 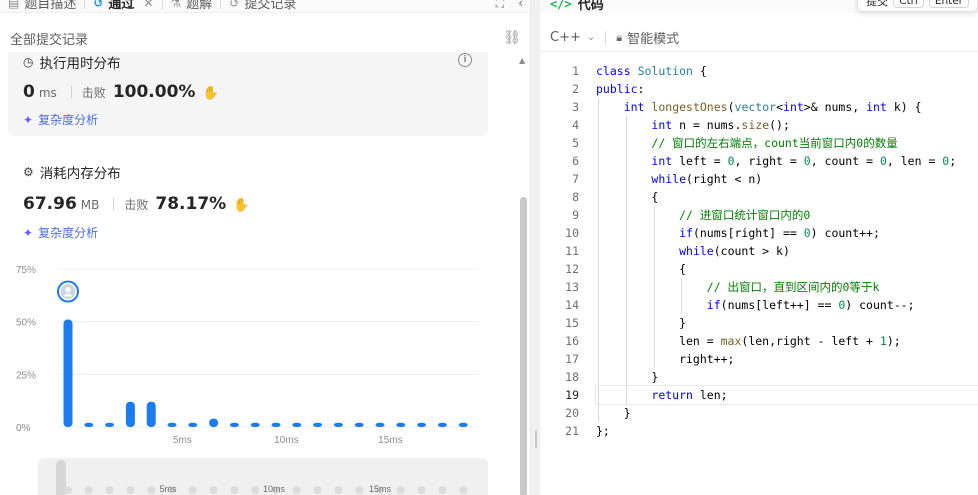 I want to click on memory-unit: MB, so click(x=90, y=205).